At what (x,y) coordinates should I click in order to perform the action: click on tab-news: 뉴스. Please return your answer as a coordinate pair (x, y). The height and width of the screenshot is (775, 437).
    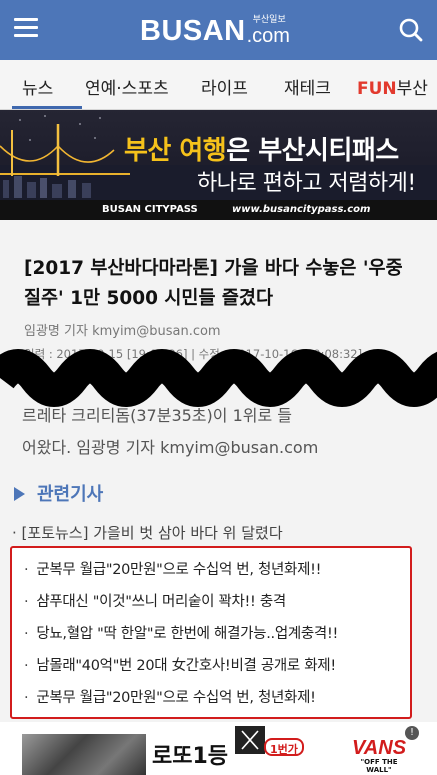
    Looking at the image, I should click on (37, 86).